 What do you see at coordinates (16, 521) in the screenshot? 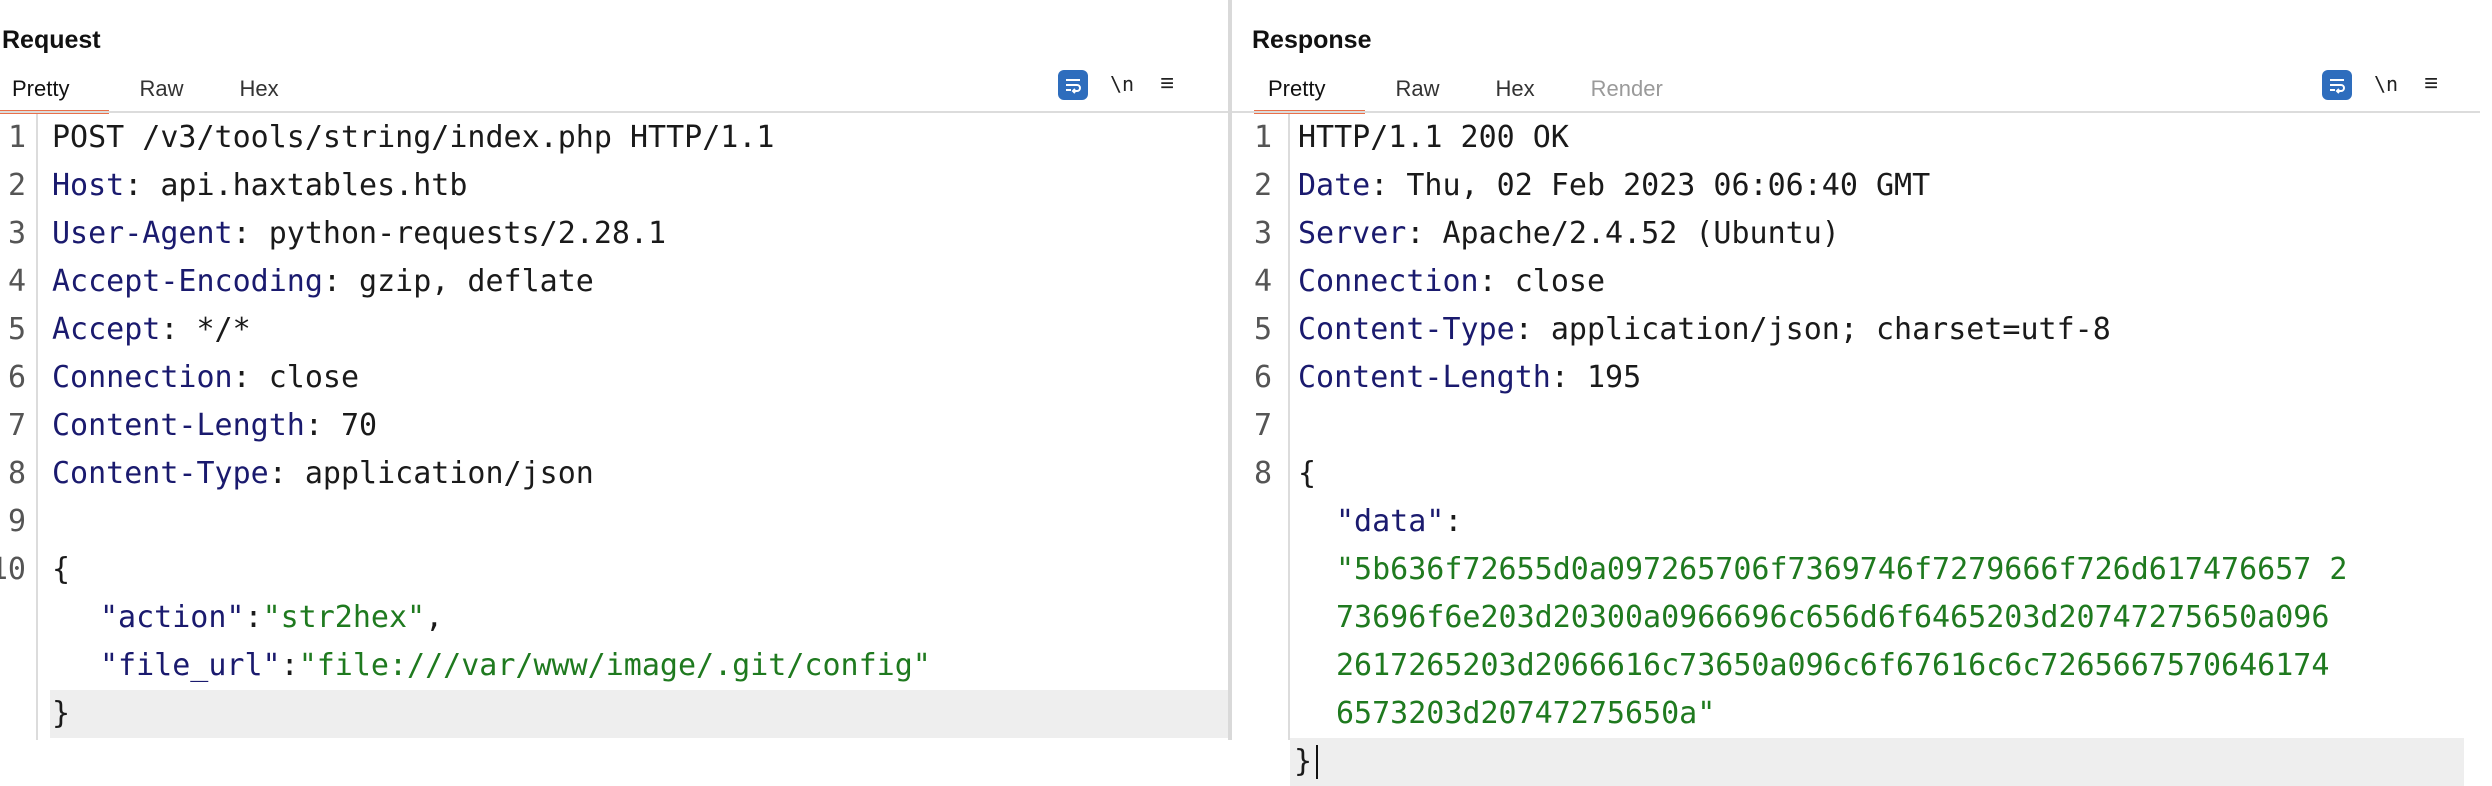
I see `line-number: 9` at bounding box center [16, 521].